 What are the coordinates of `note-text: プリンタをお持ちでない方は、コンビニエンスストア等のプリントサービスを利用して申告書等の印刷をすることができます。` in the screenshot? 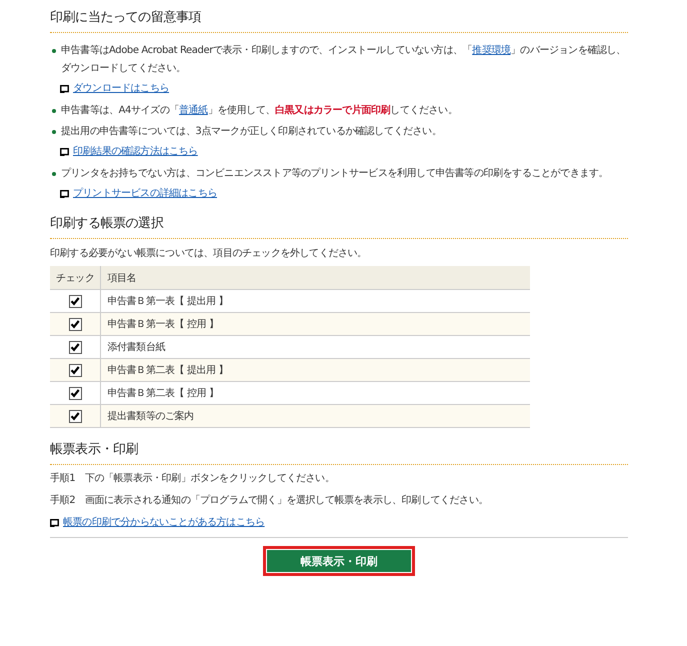 It's located at (334, 173).